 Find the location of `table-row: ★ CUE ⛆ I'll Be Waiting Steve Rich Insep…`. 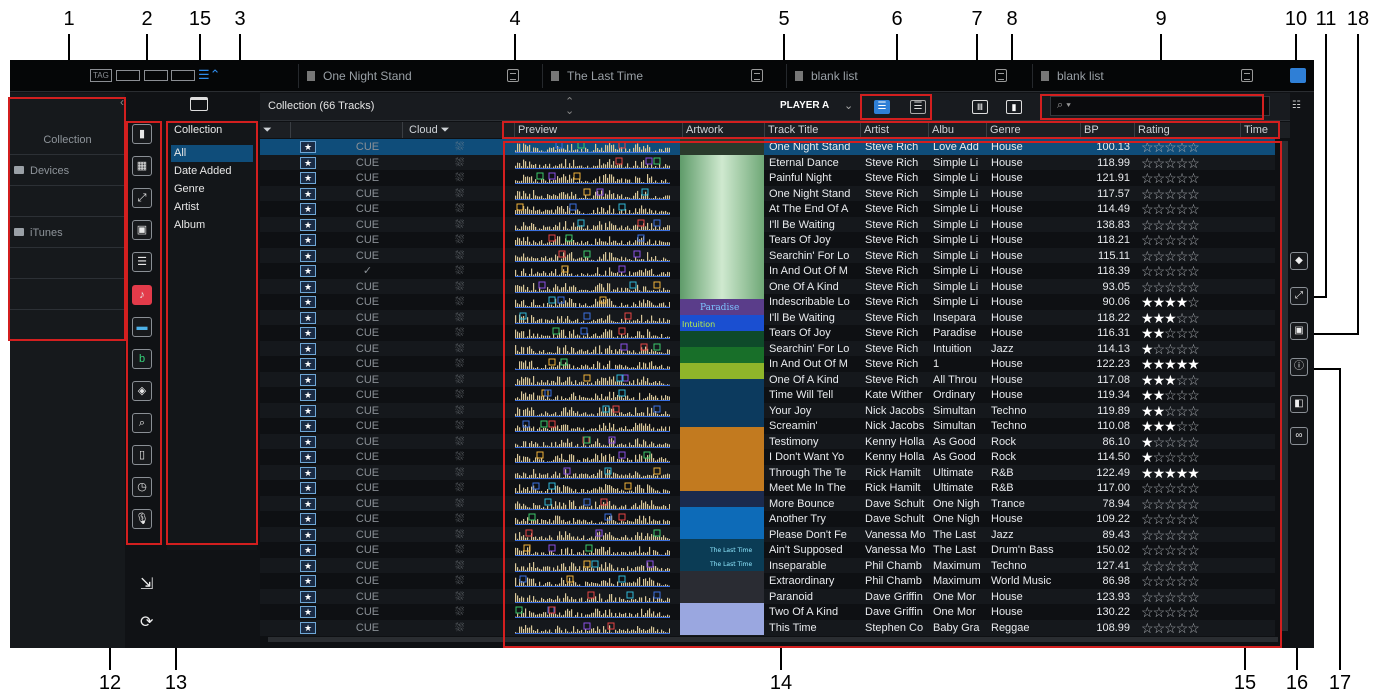

table-row: ★ CUE ⛆ I'll Be Waiting Steve Rich Insep… is located at coordinates (767, 317).